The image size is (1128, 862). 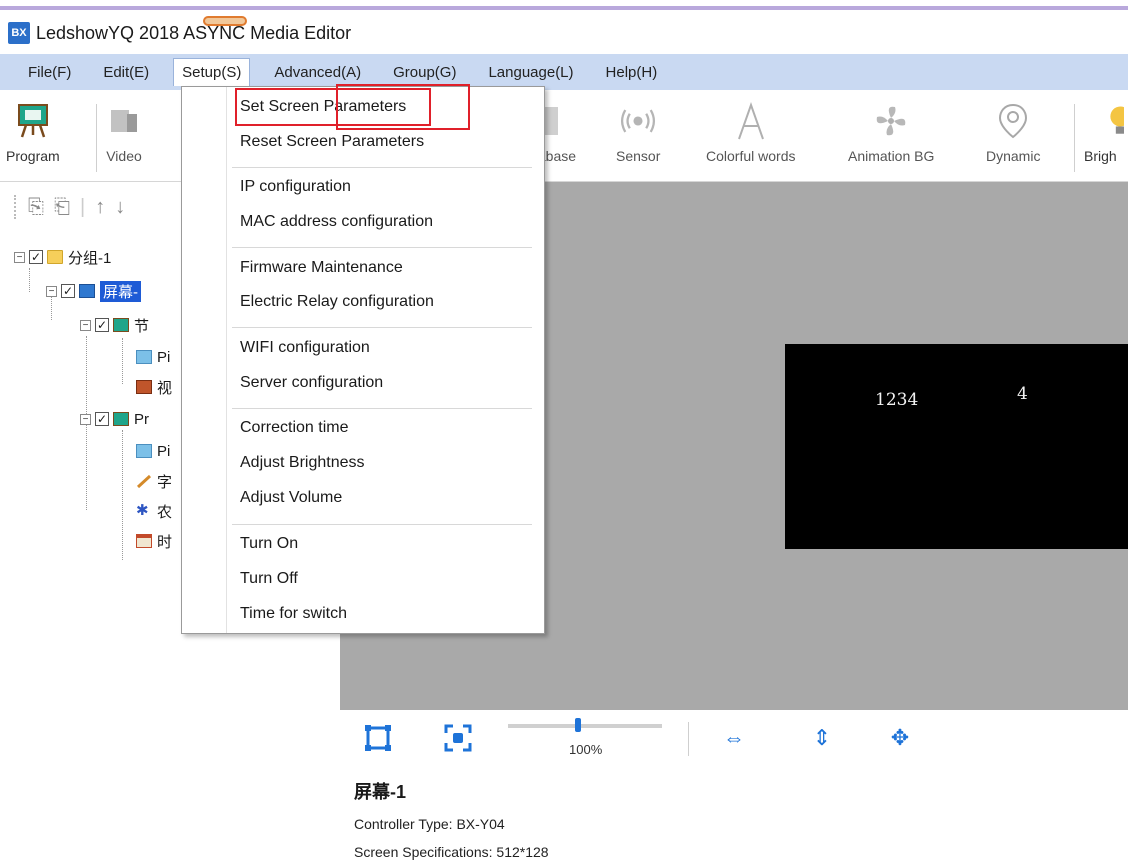 What do you see at coordinates (226, 360) in the screenshot?
I see `menu-gutter` at bounding box center [226, 360].